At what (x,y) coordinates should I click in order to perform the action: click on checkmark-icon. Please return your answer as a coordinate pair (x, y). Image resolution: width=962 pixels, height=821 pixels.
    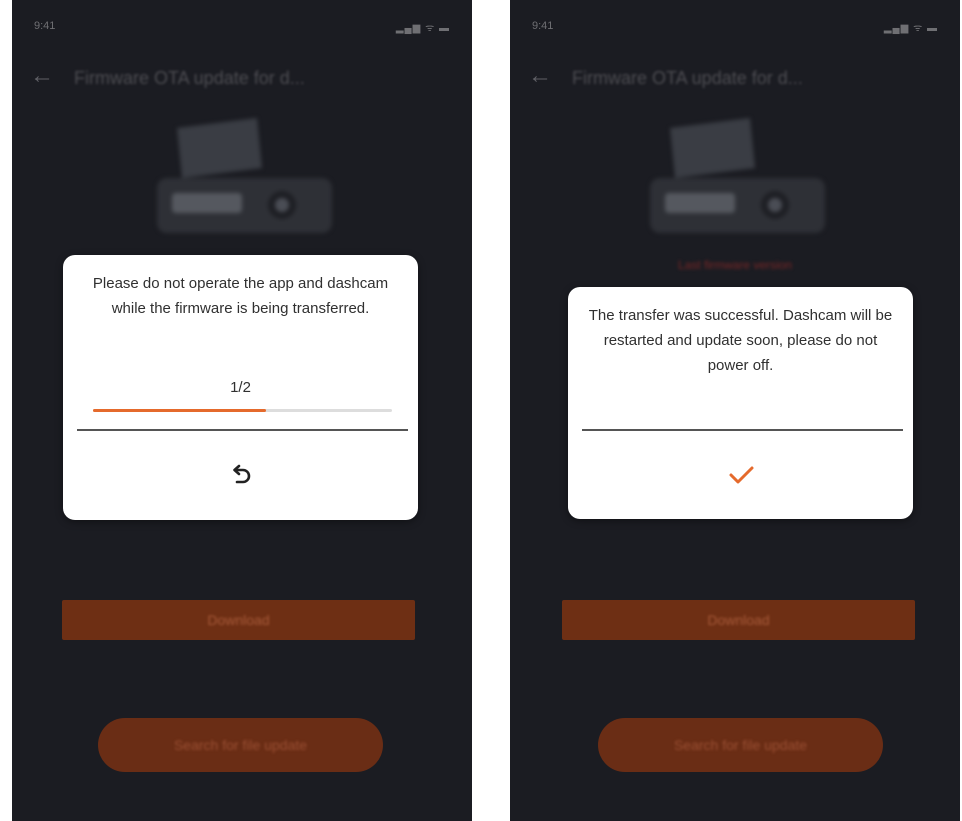
    Looking at the image, I should click on (741, 475).